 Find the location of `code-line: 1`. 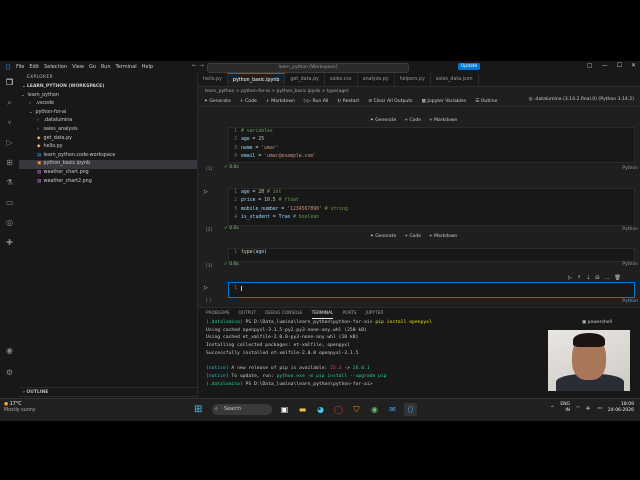

code-line: 1 is located at coordinates (431, 289).